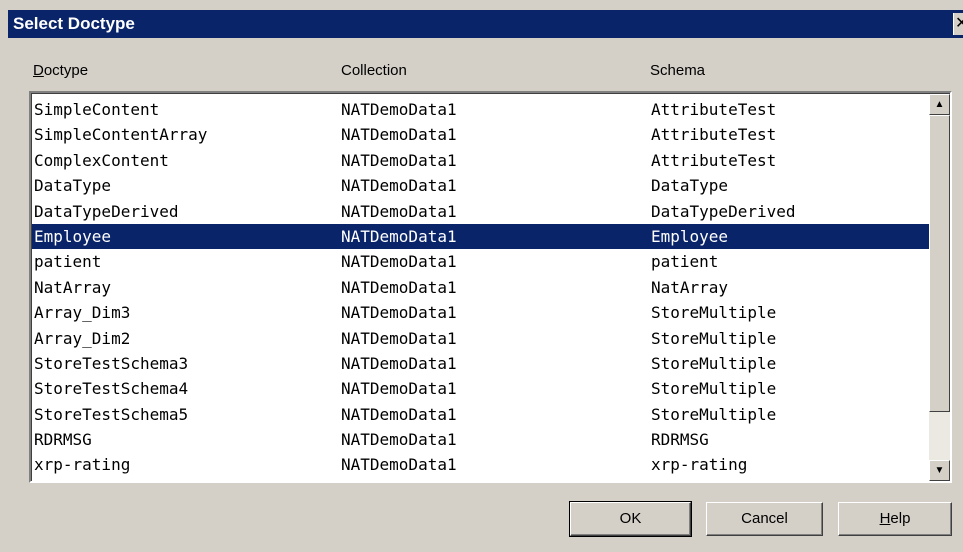  Describe the element at coordinates (630, 519) in the screenshot. I see `ok-button: OK` at that location.